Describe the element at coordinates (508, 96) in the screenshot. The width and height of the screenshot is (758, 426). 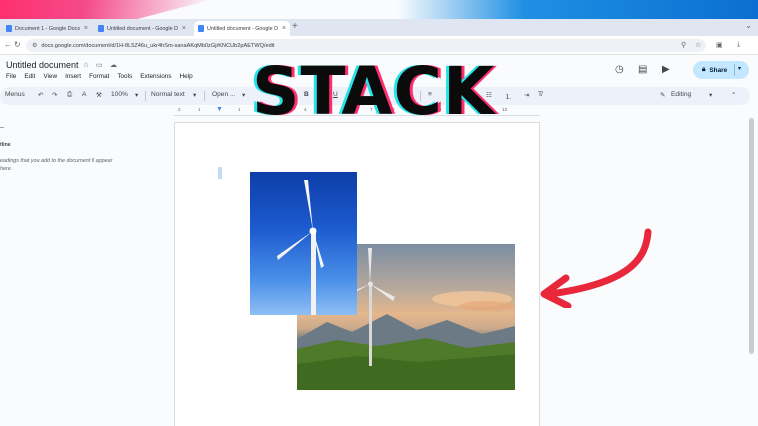
I see `numbered-list-icon: ⒈` at that location.